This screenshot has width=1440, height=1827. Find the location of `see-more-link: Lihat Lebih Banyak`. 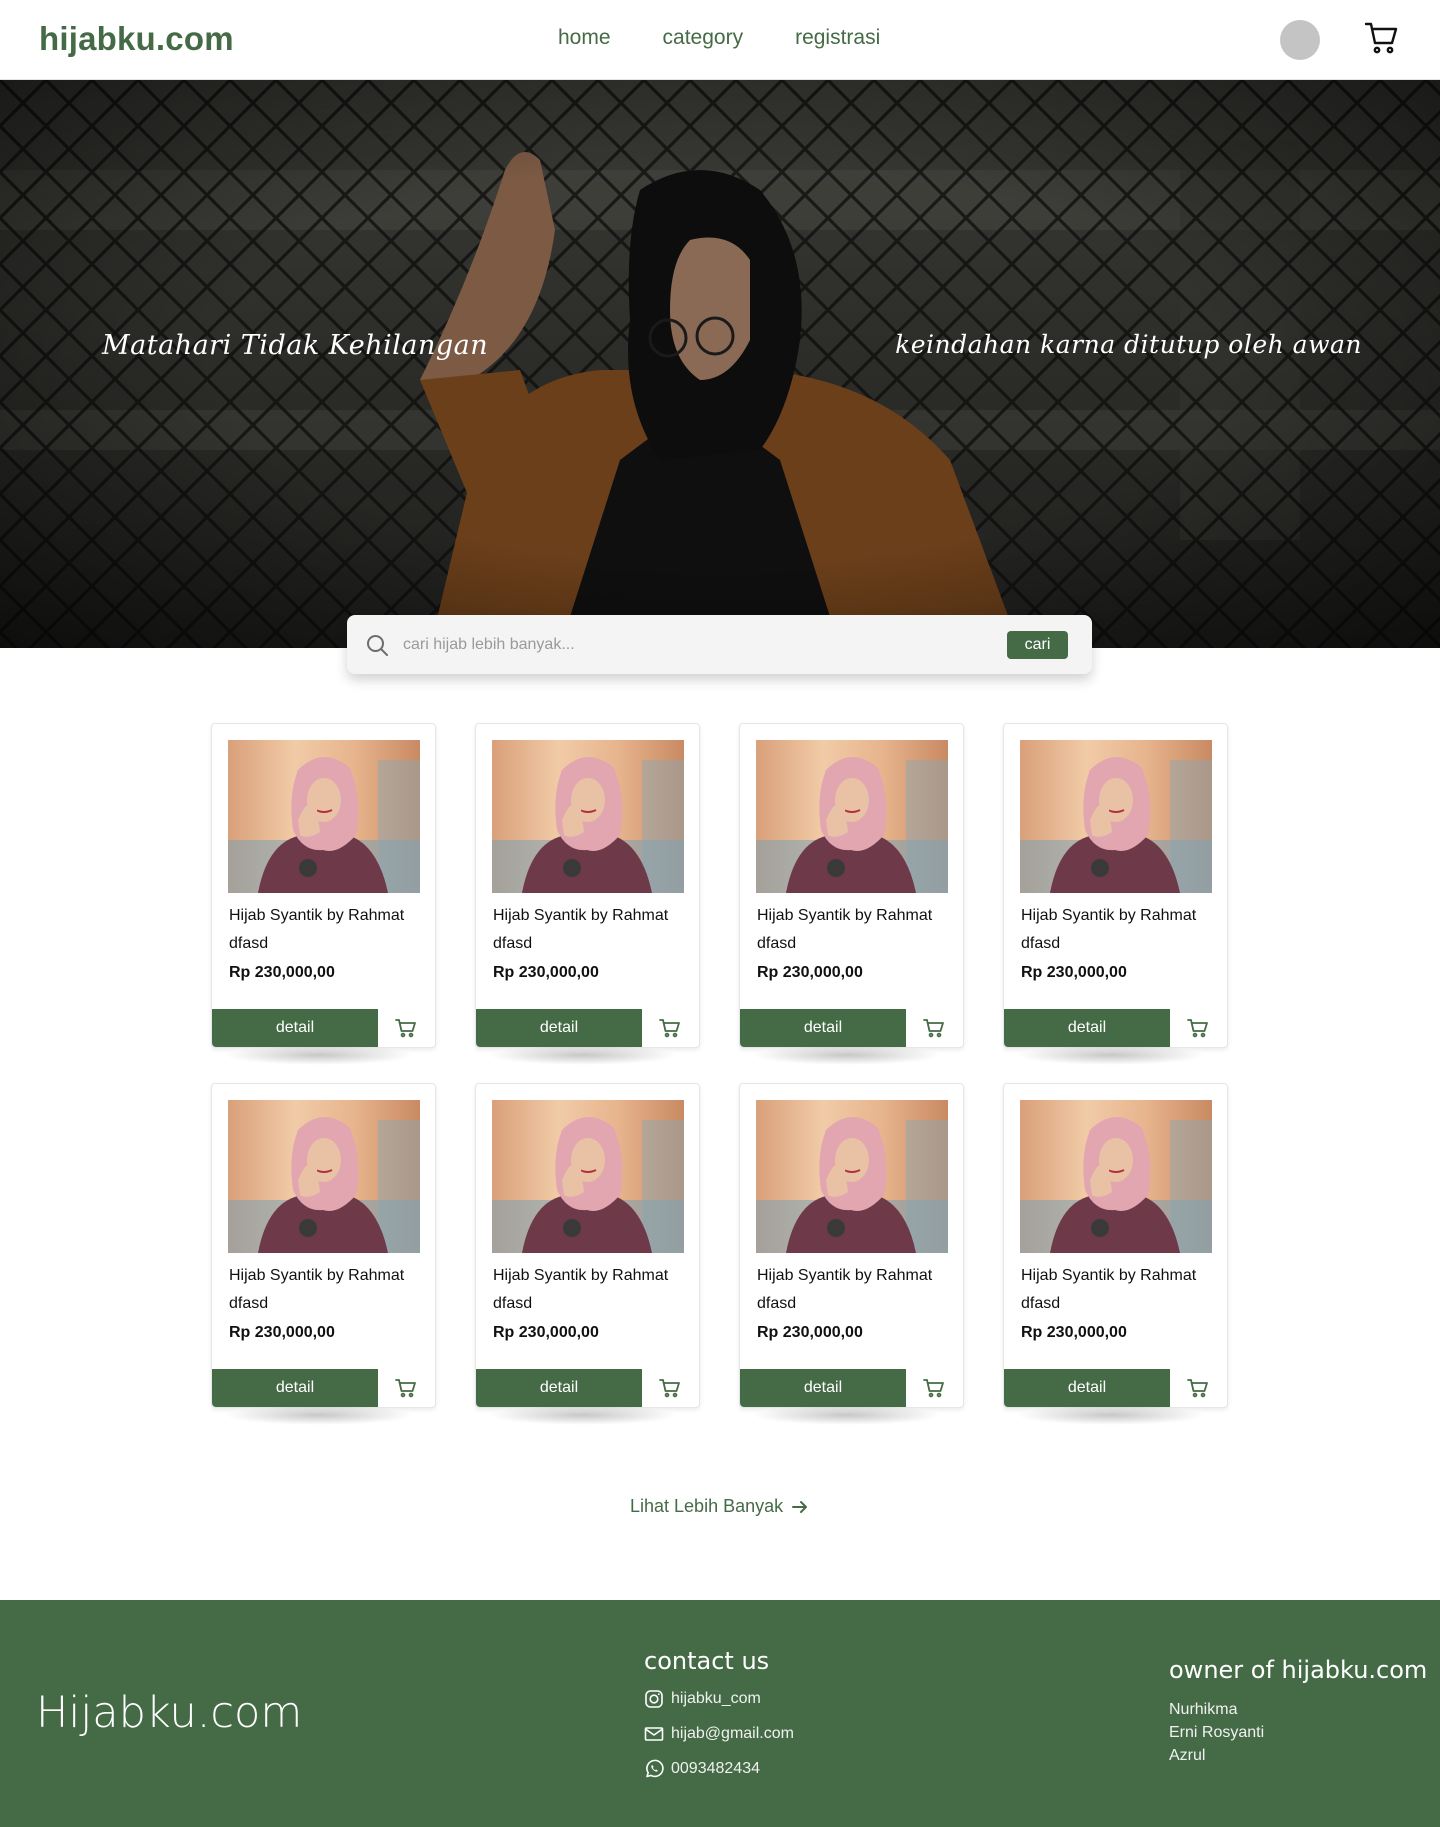

see-more-link: Lihat Lebih Banyak is located at coordinates (719, 1506).